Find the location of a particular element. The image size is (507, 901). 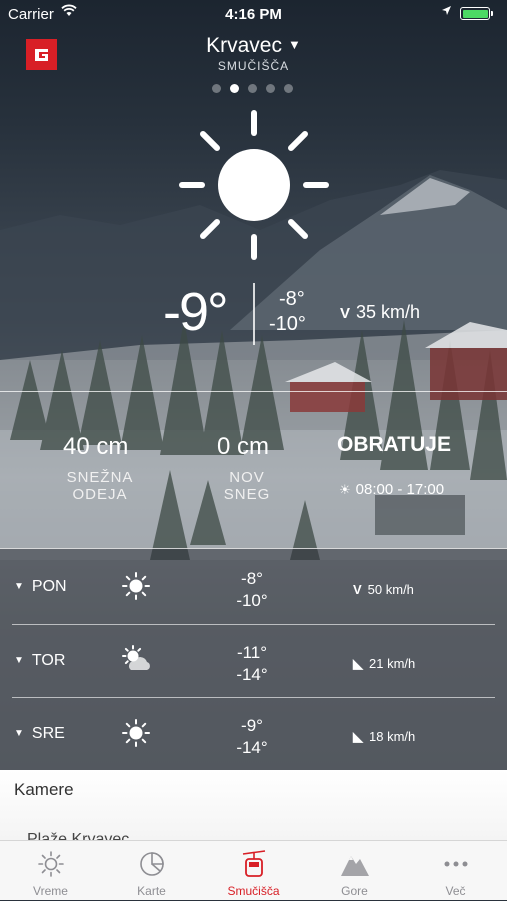

chart-icon is located at coordinates (151, 864).